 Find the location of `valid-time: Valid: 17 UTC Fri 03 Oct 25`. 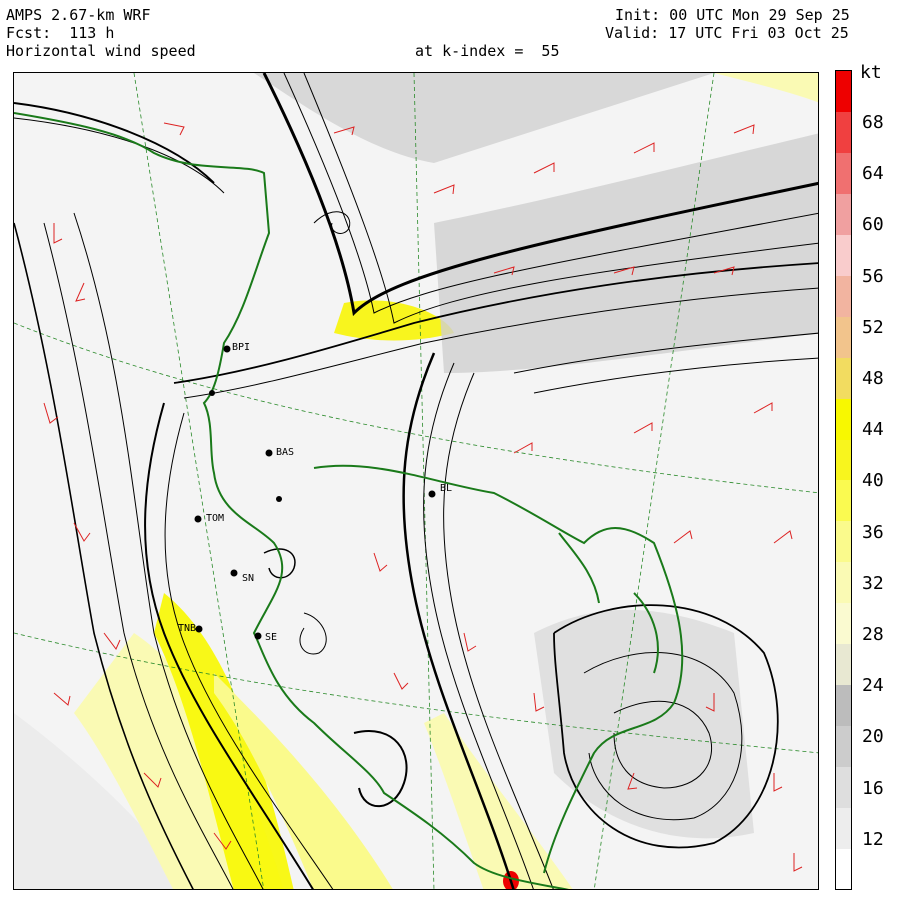

valid-time: Valid: 17 UTC Fri 03 Oct 25 is located at coordinates (727, 33).